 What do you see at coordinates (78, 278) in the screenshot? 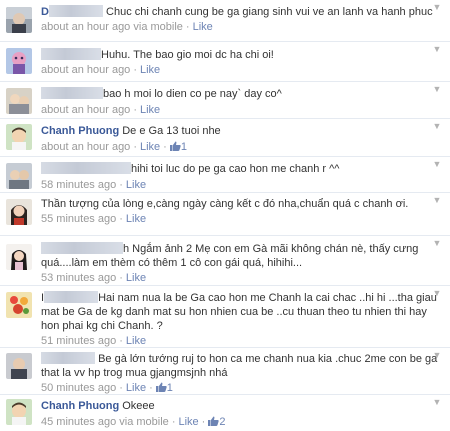
I see `comment-timestamp: 53 minutes ago` at bounding box center [78, 278].